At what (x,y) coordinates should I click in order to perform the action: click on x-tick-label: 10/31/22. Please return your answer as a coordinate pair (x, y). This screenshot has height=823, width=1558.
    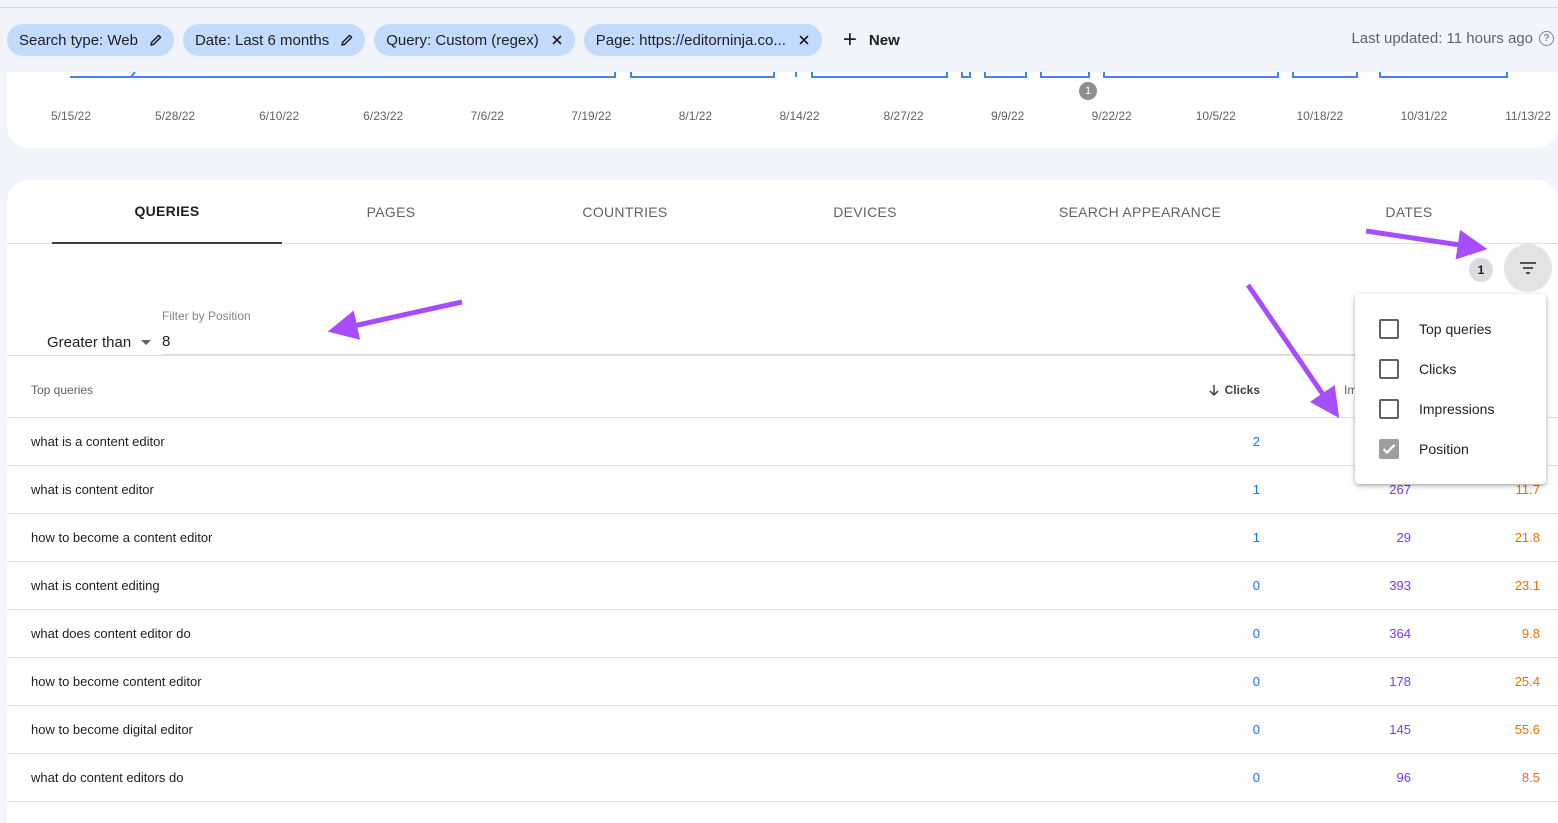
    Looking at the image, I should click on (1424, 116).